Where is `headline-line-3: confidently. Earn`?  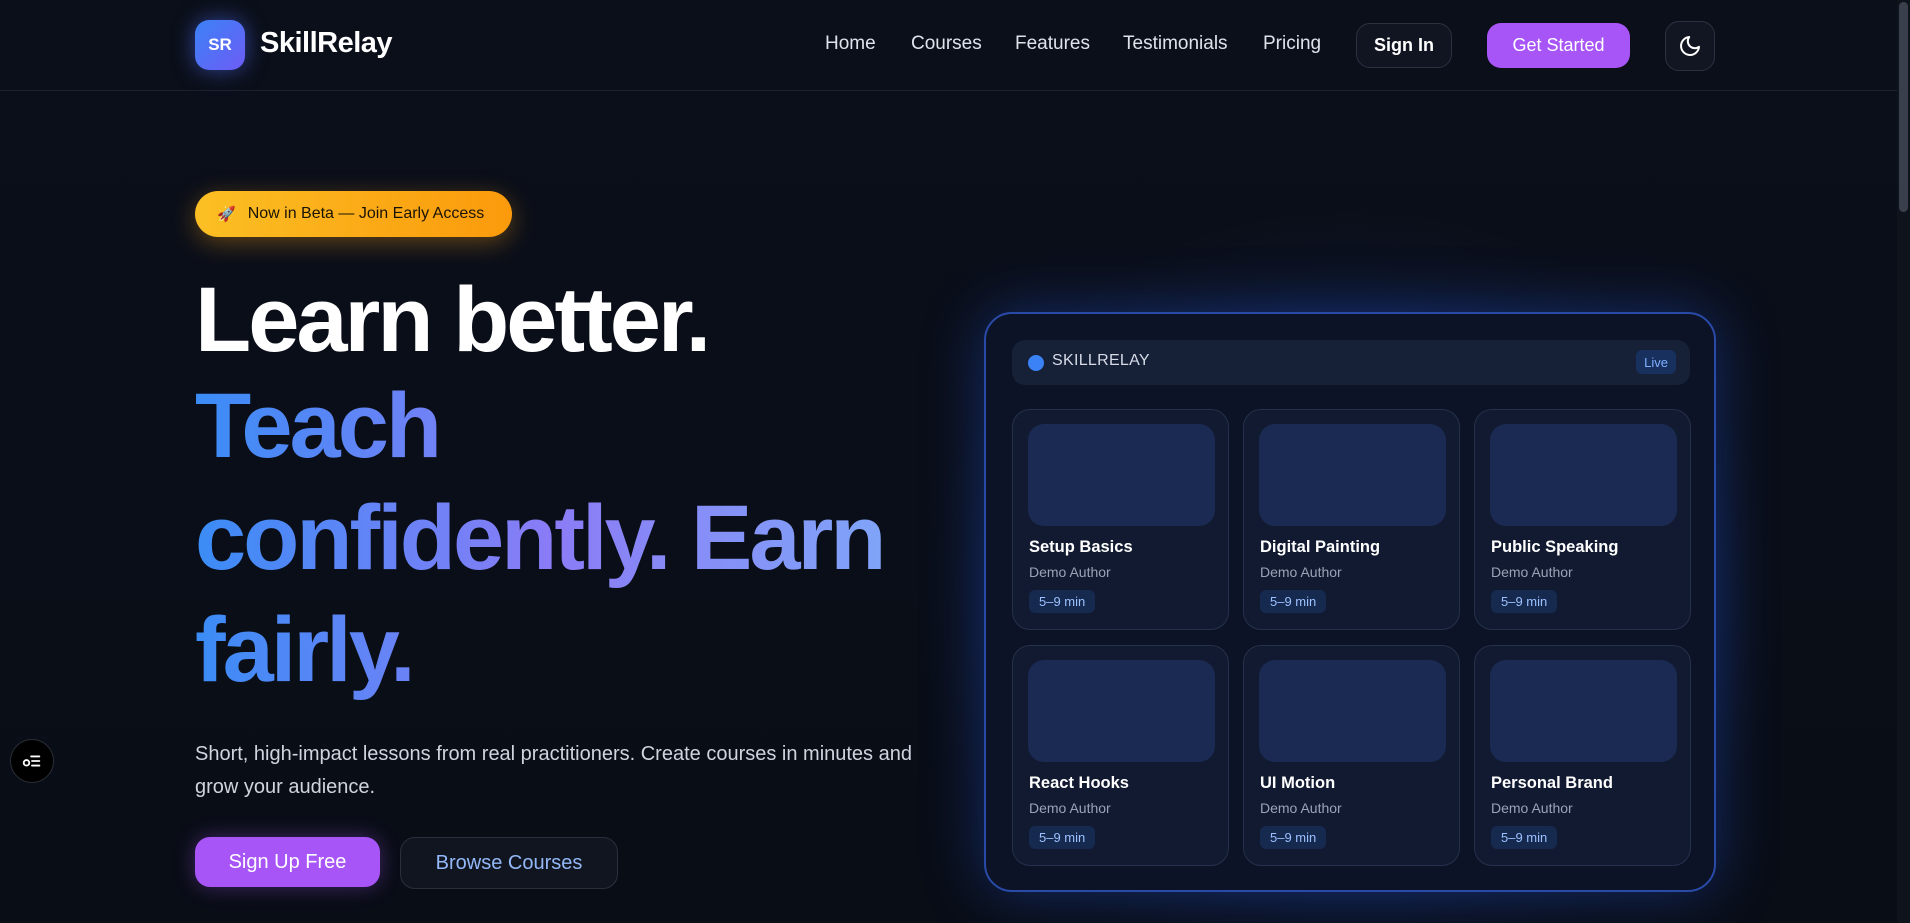 headline-line-3: confidently. Earn is located at coordinates (555, 538).